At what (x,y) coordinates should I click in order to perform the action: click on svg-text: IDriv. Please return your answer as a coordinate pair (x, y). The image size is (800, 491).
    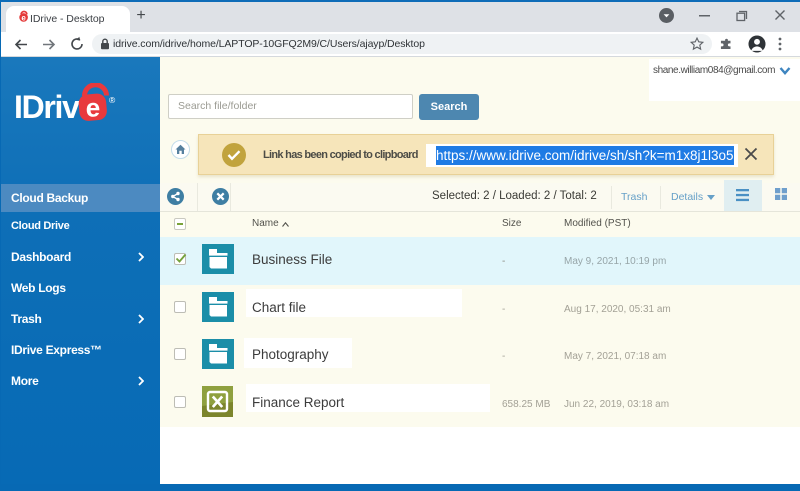
    Looking at the image, I should click on (47, 107).